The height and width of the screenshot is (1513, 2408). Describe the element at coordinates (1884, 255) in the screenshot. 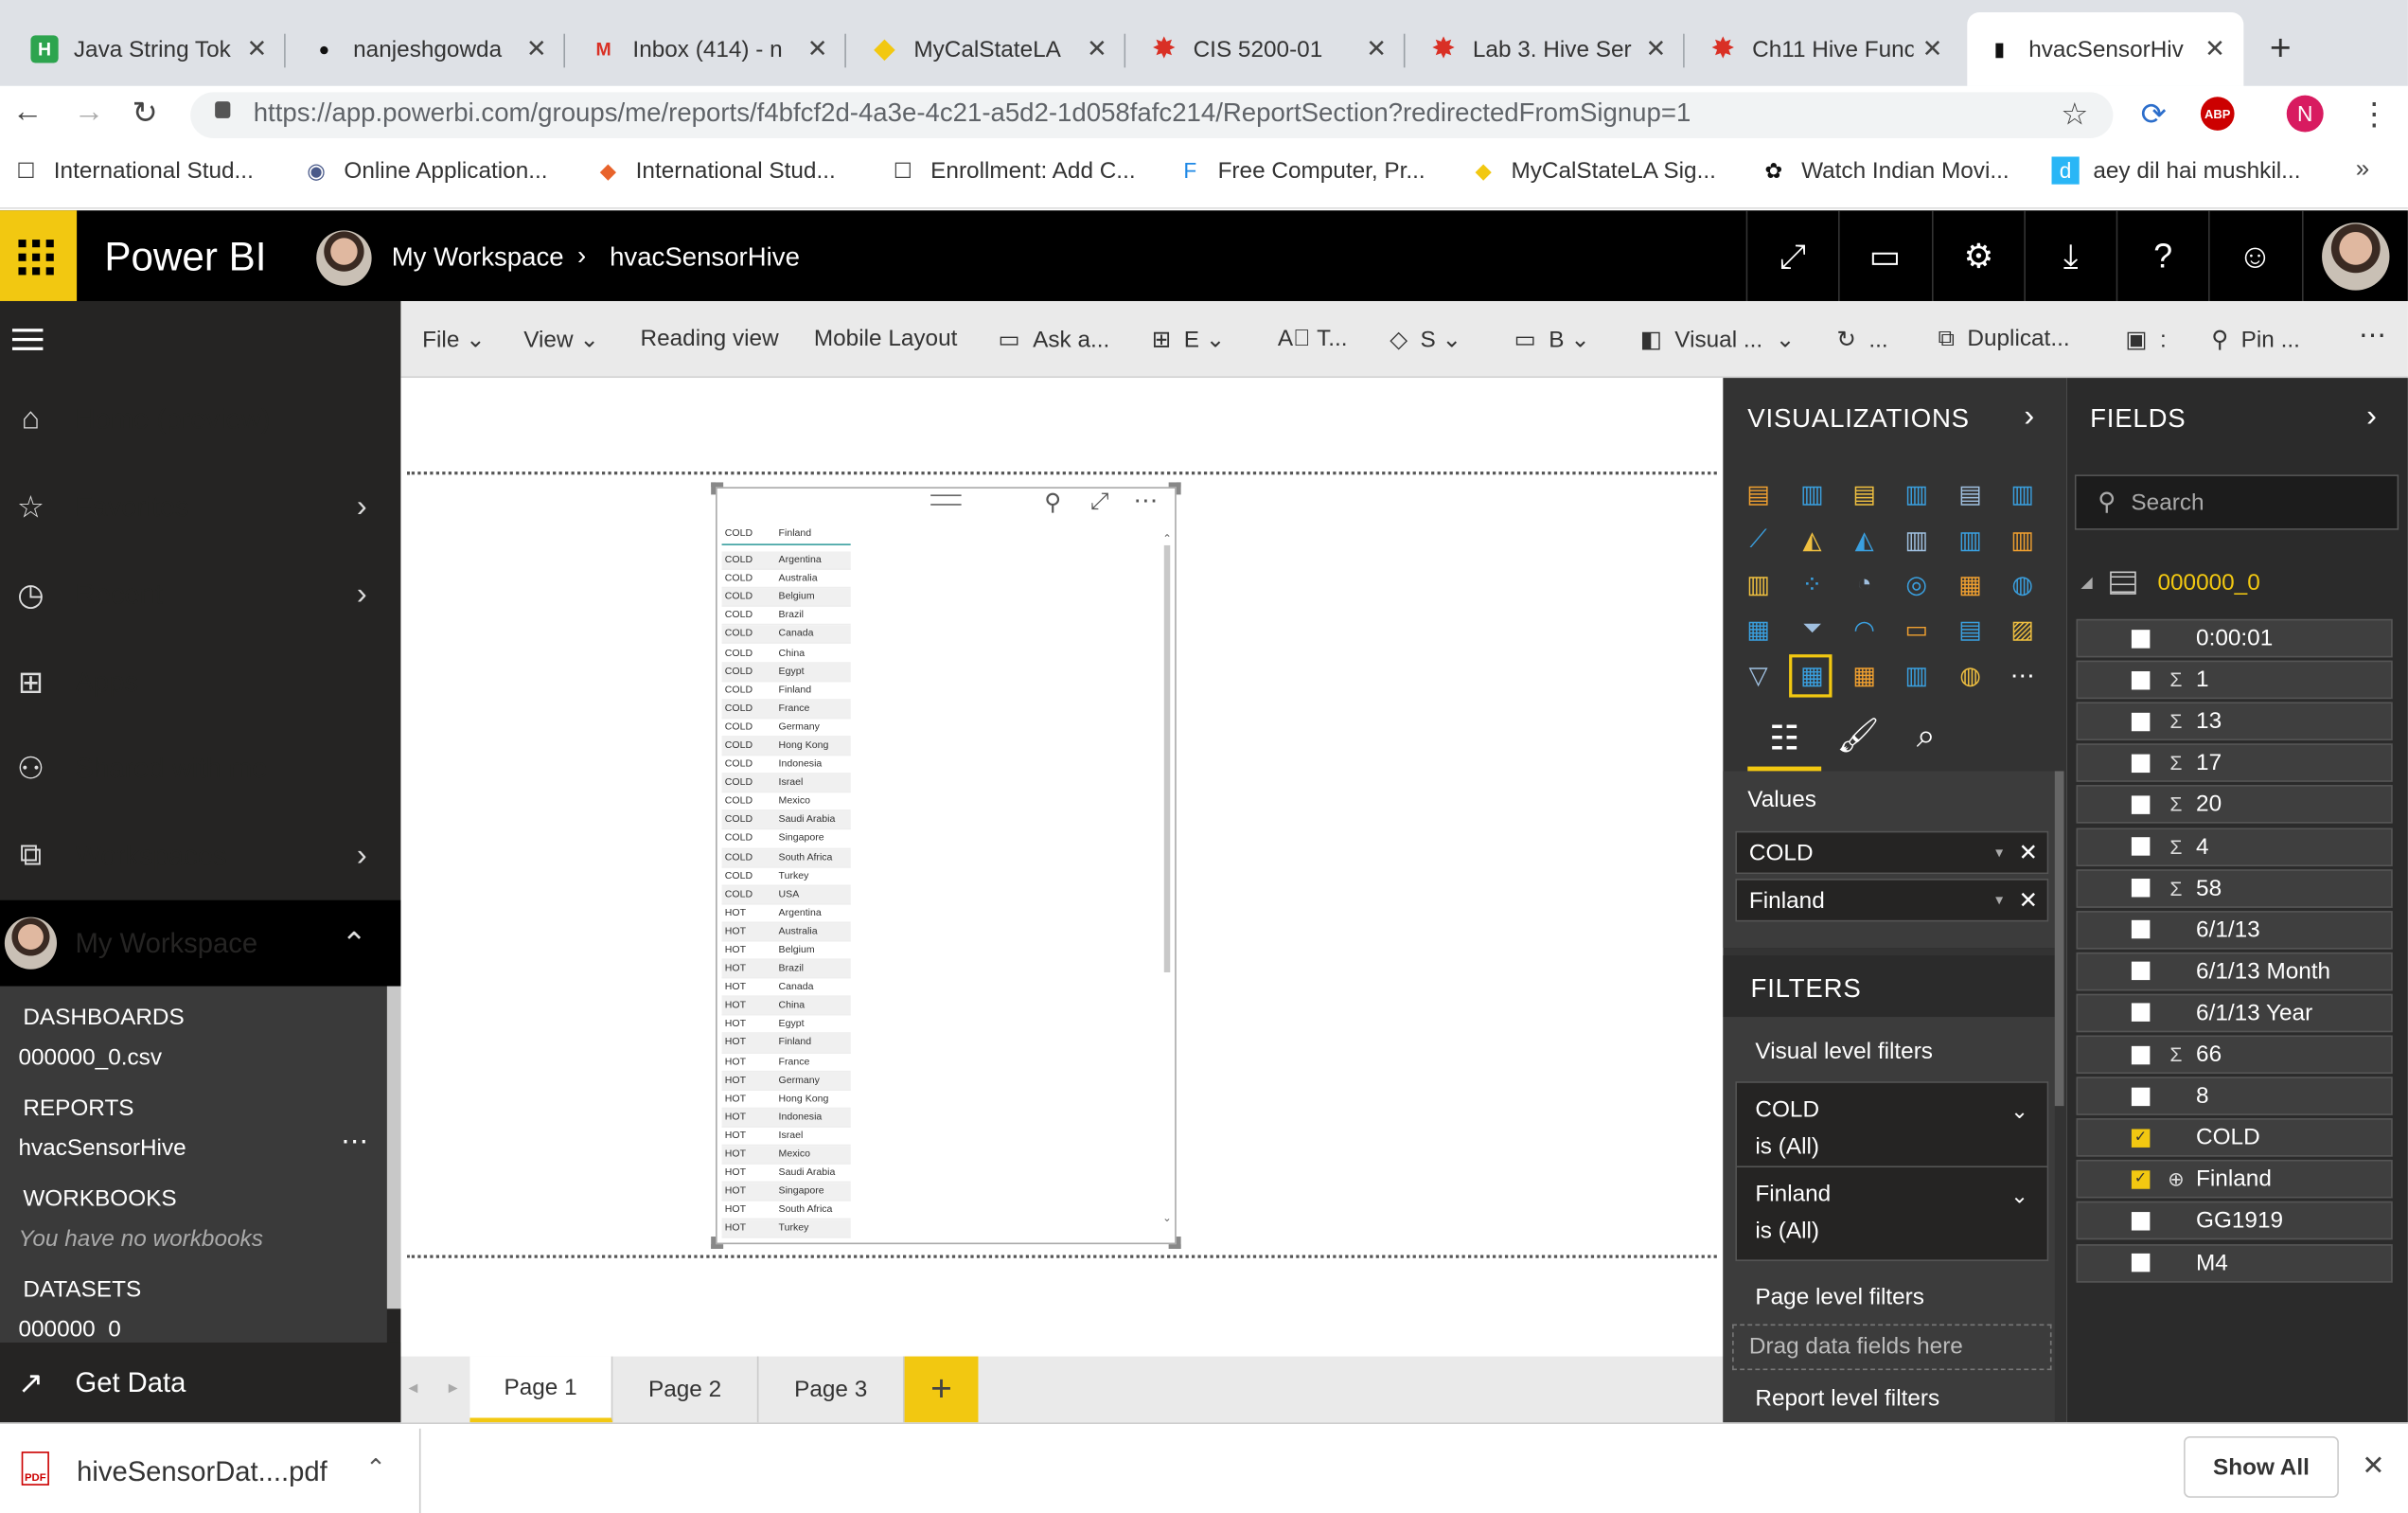

I see `comments-icon: ▭` at that location.